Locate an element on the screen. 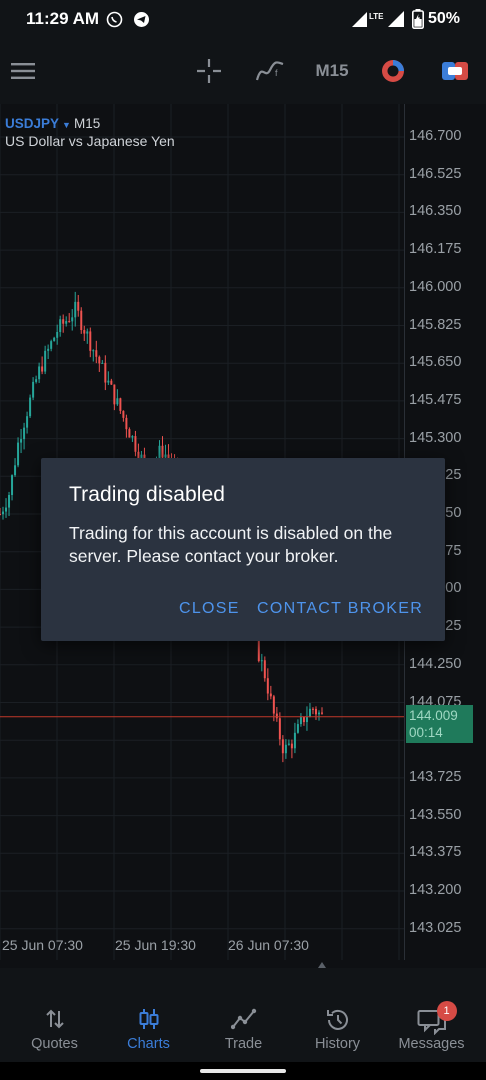  close-button: CLOSE is located at coordinates (209, 609).